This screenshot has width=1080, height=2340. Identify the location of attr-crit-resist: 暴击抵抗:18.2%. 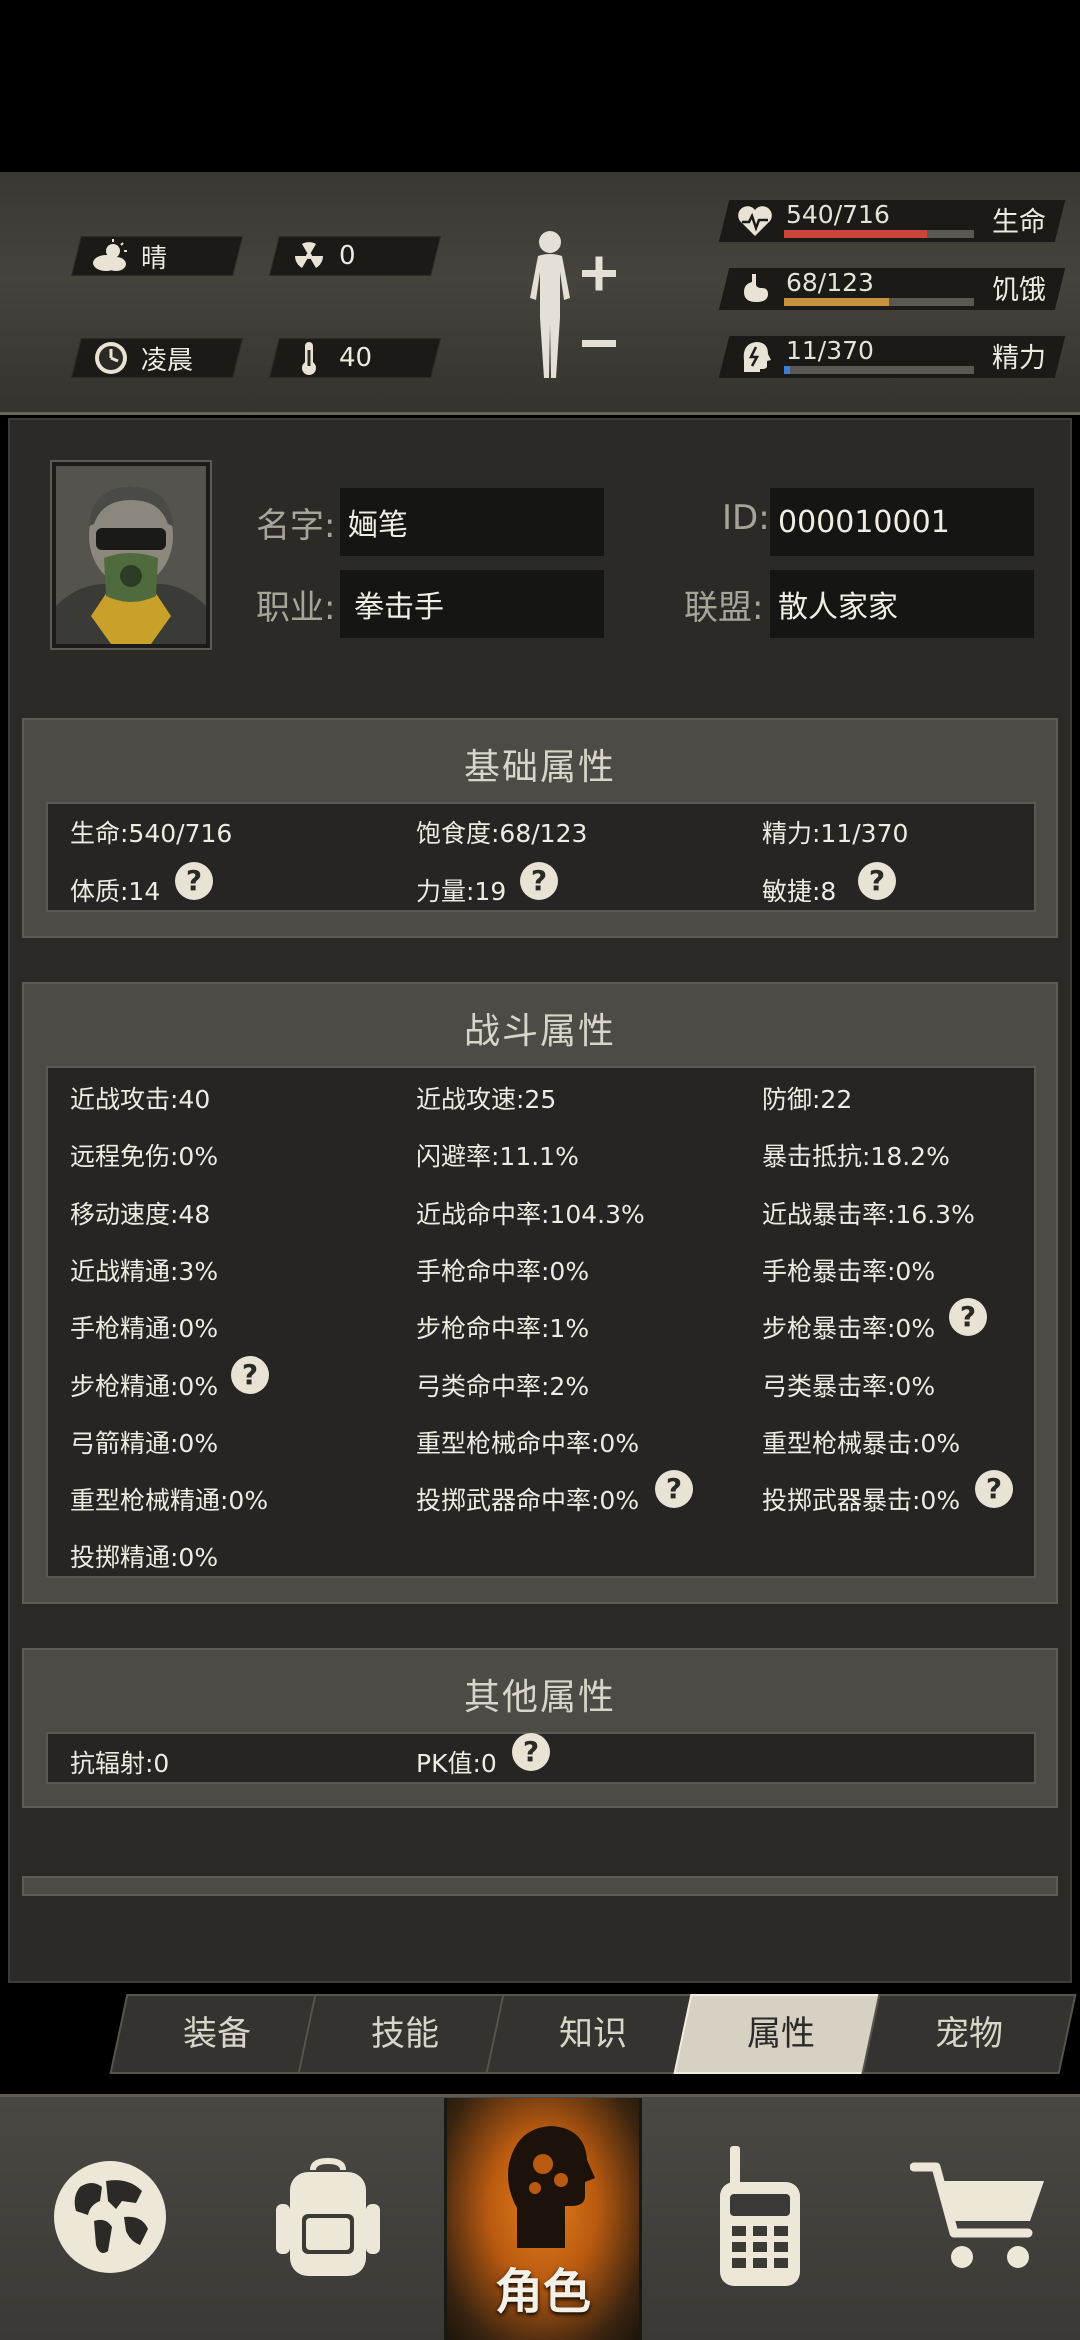
(856, 1157).